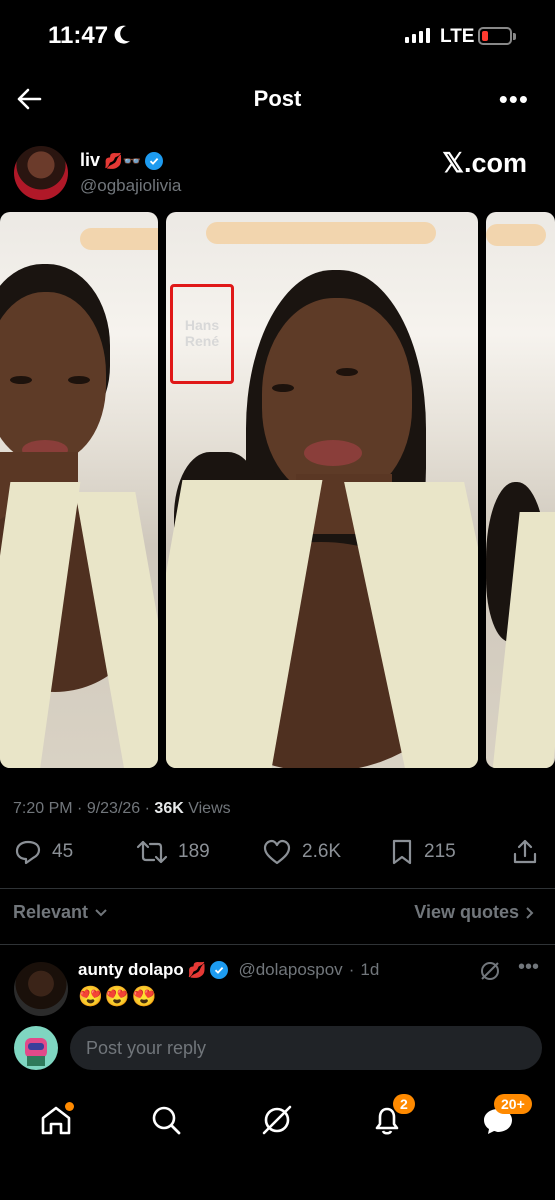 The width and height of the screenshot is (555, 1200). Describe the element at coordinates (63, 851) in the screenshot. I see `reply-count: 45` at that location.